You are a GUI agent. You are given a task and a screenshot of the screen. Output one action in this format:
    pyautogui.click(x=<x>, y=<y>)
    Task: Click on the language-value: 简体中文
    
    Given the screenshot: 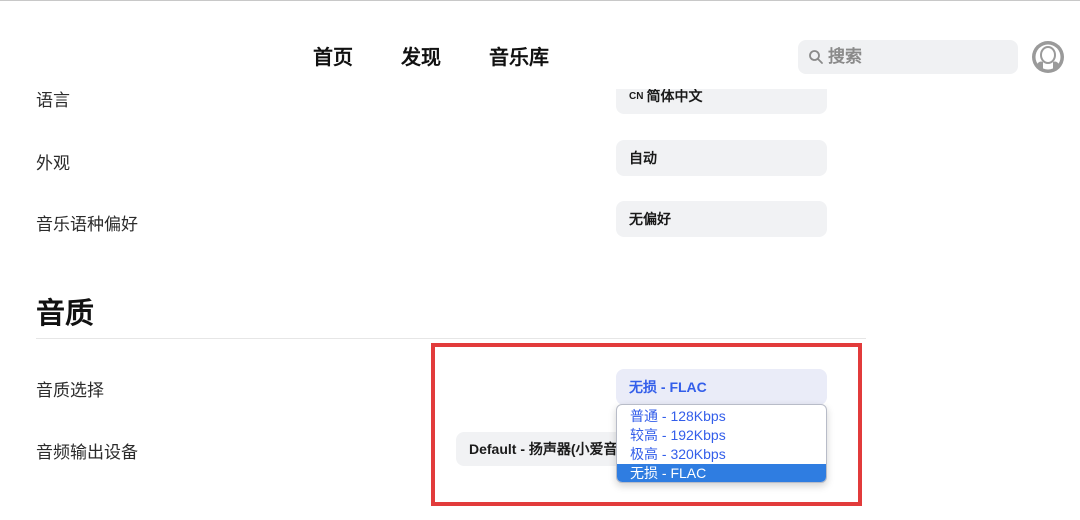 What is the action you would take?
    pyautogui.click(x=674, y=96)
    